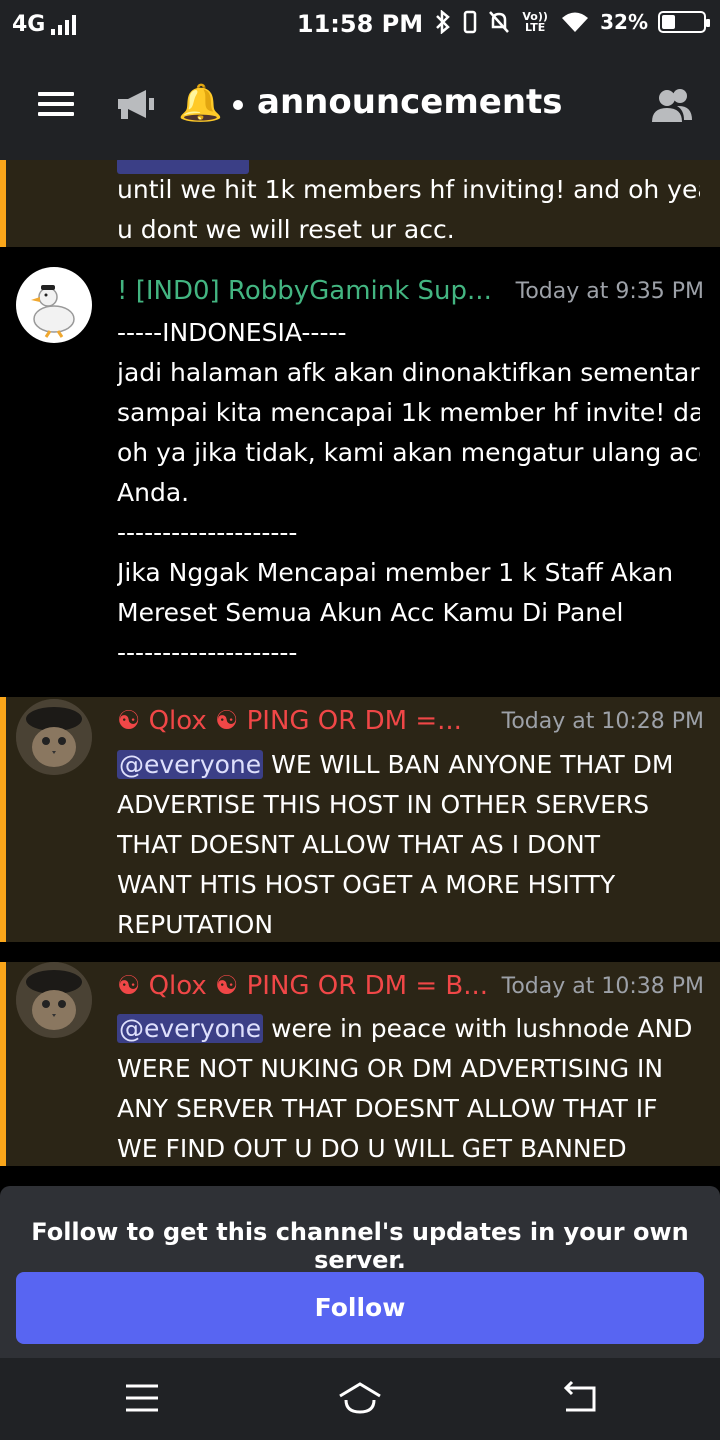 The height and width of the screenshot is (1440, 720). What do you see at coordinates (370, 612) in the screenshot?
I see `message-line: Mereset Semua Akun Acc Kamu Di Panel` at bounding box center [370, 612].